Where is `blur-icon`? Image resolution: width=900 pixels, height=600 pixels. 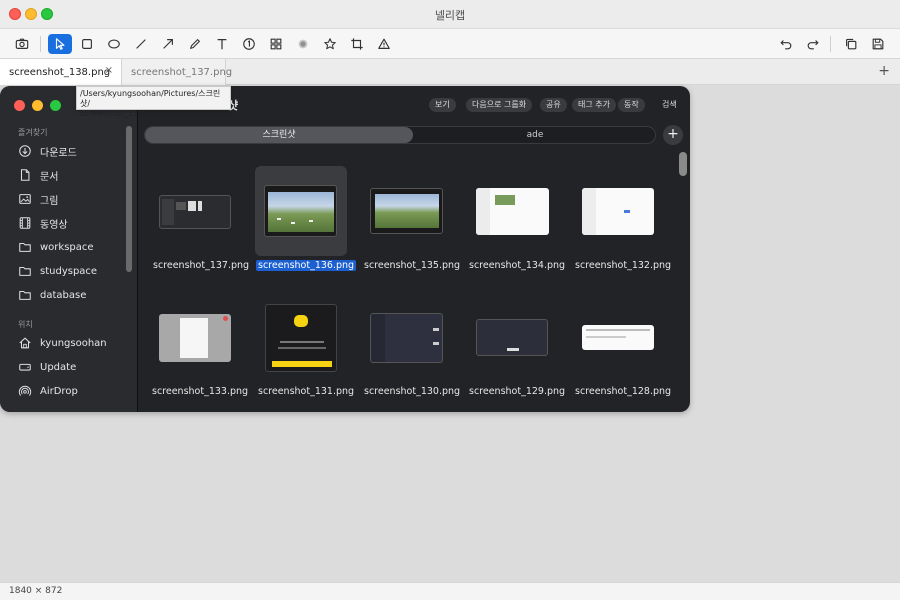 blur-icon is located at coordinates (303, 44).